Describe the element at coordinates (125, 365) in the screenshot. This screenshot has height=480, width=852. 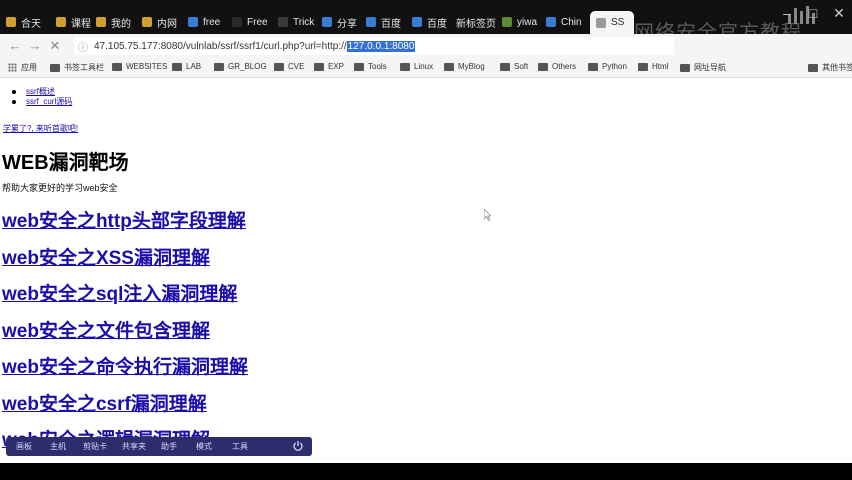
I see `topic-link: web安全之命令执行漏洞理解` at that location.